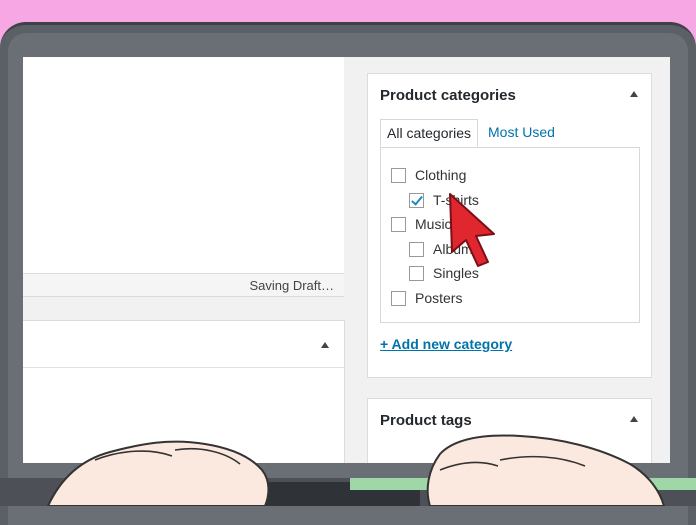  I want to click on category-item-music: Music, so click(421, 224).